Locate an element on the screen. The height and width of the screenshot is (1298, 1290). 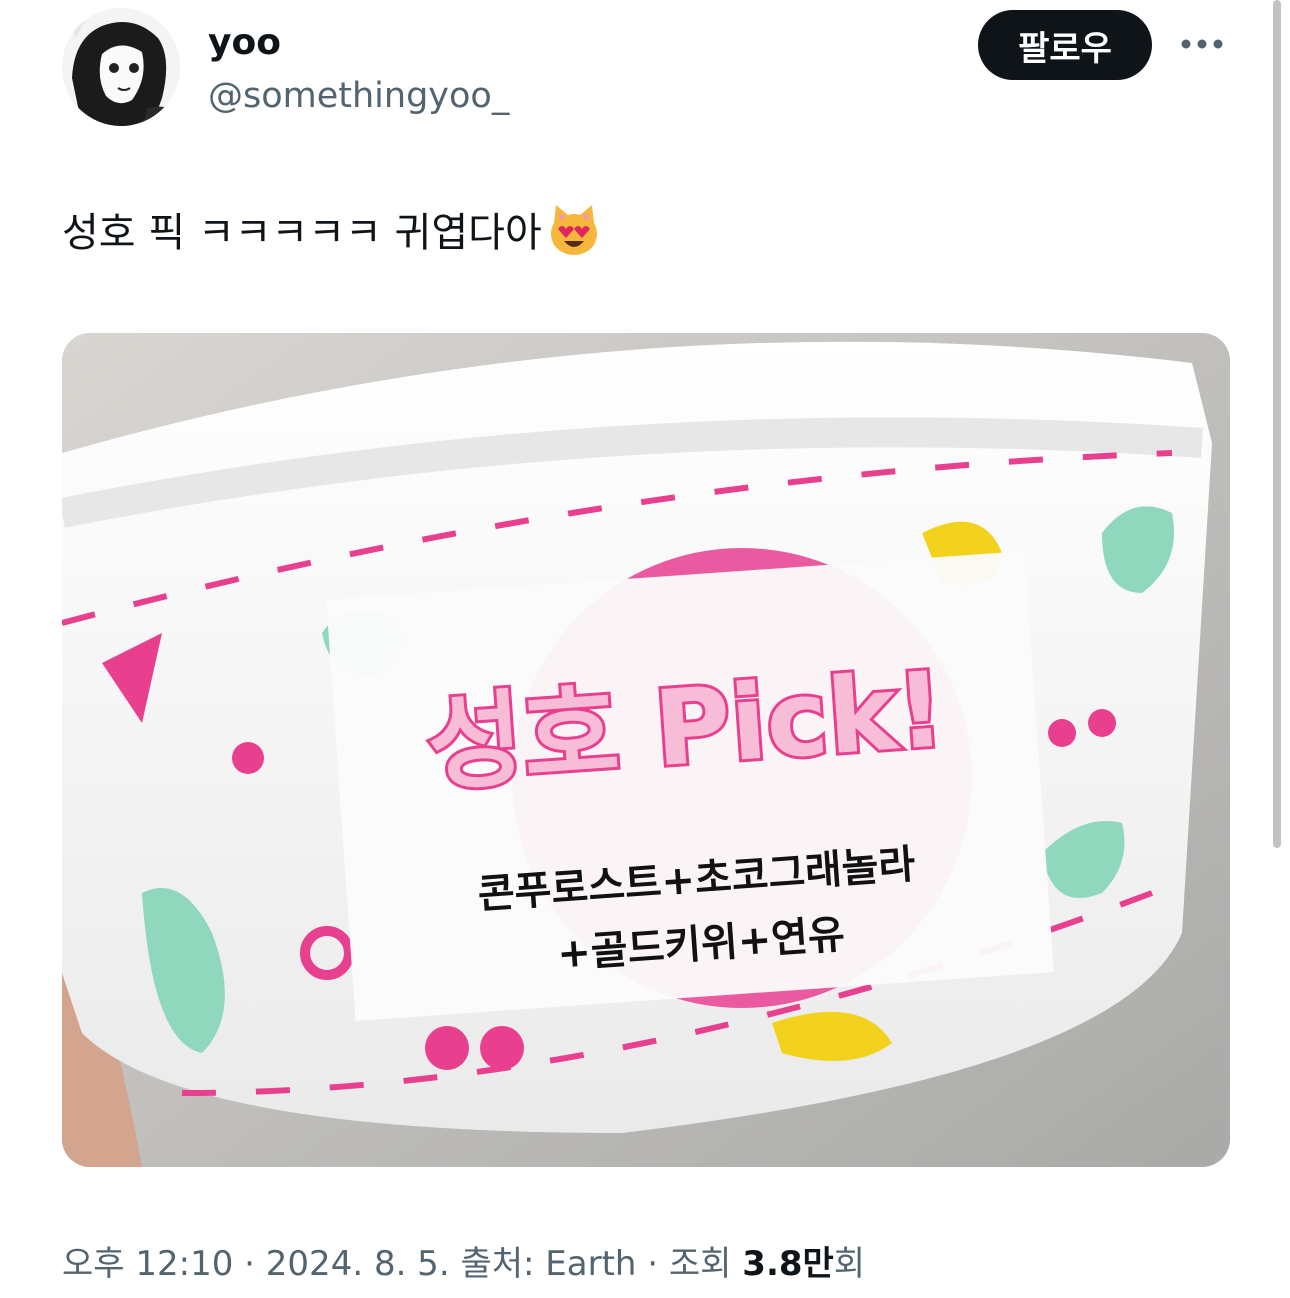
views-unit-strong: 만 is located at coordinates (818, 1264).